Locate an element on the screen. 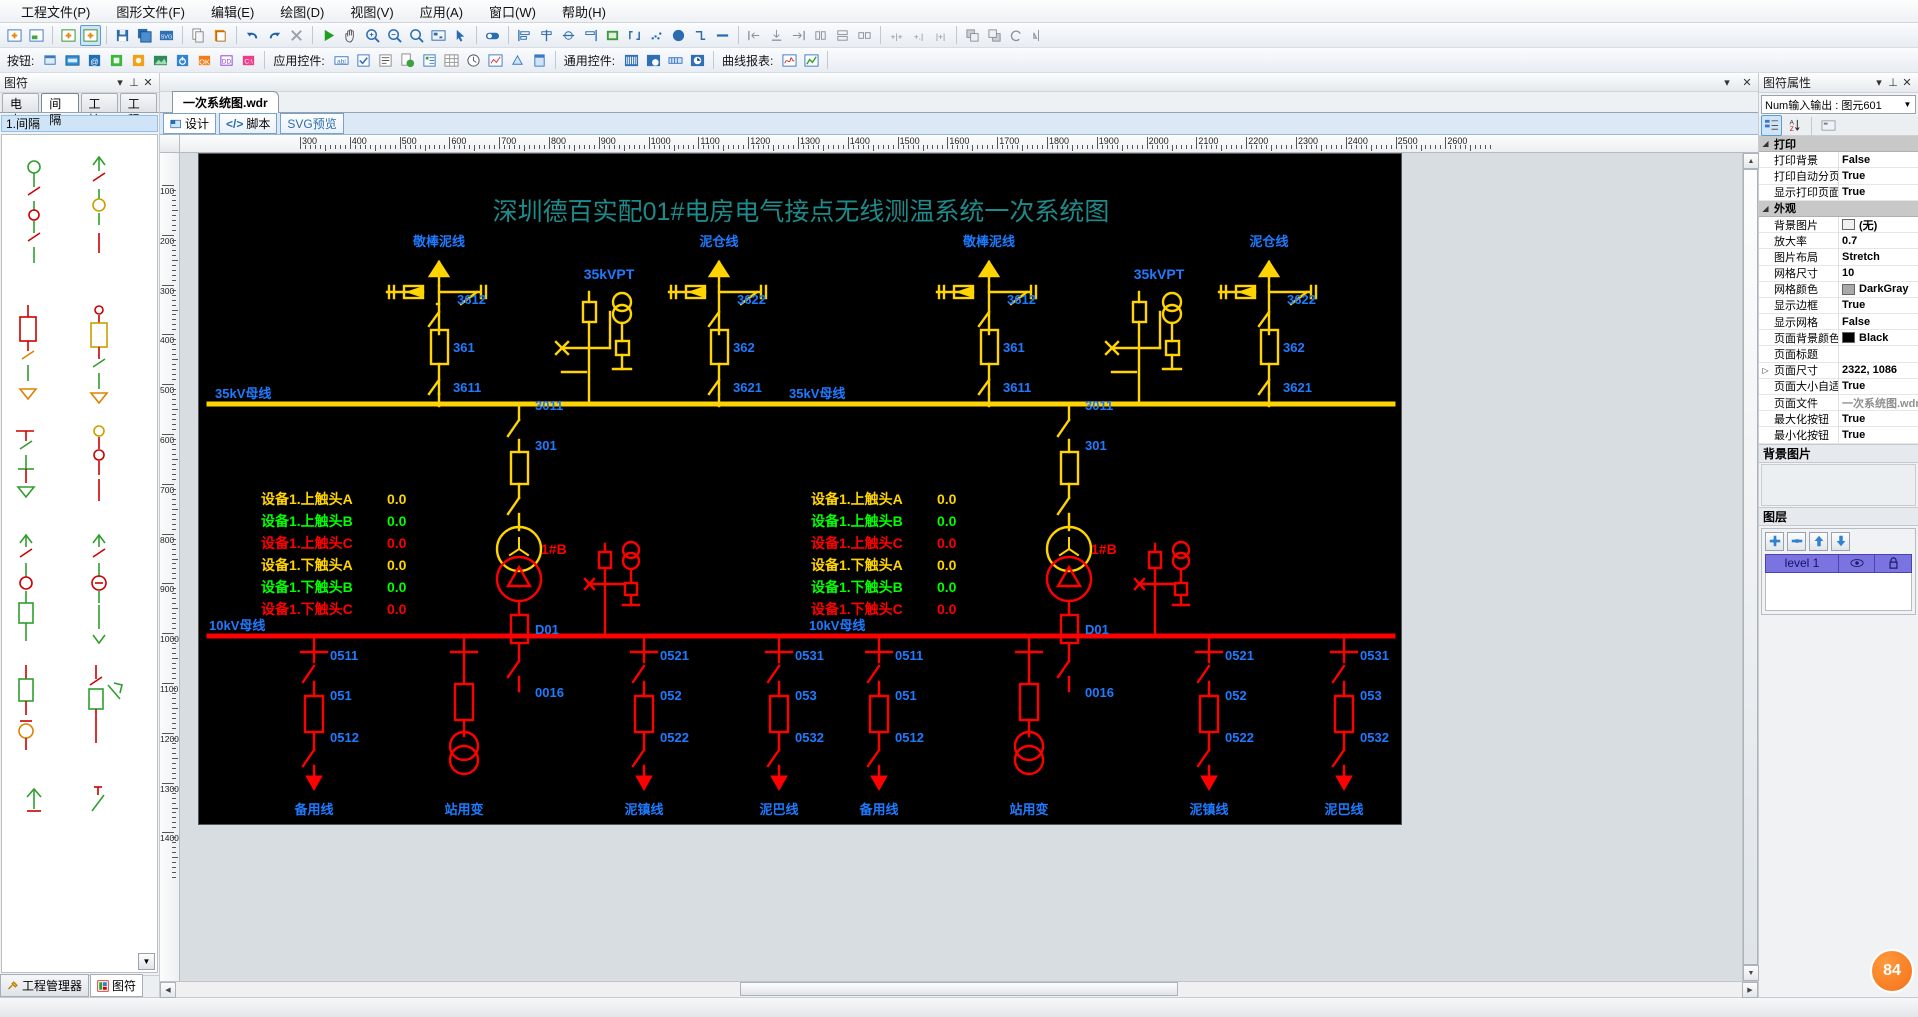  label-control-icon: ab| is located at coordinates (341, 60).